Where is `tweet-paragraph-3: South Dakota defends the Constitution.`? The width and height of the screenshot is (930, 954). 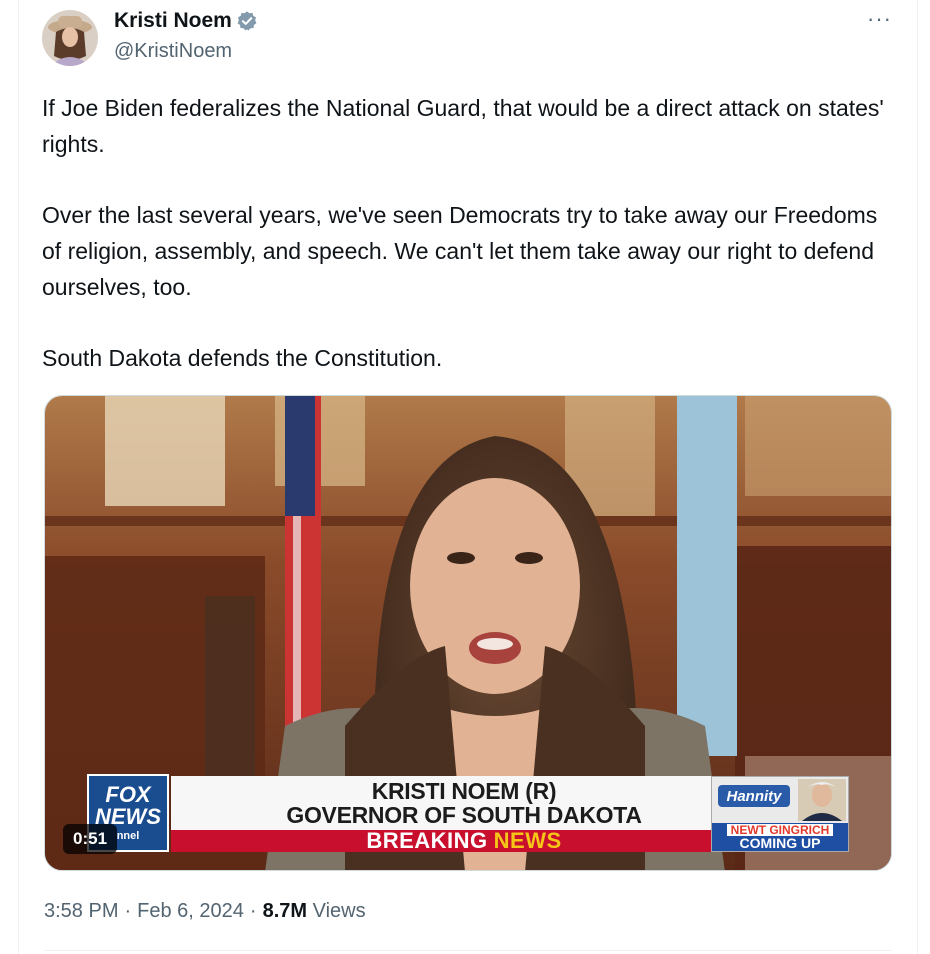
tweet-paragraph-3: South Dakota defends the Constitution. is located at coordinates (242, 358).